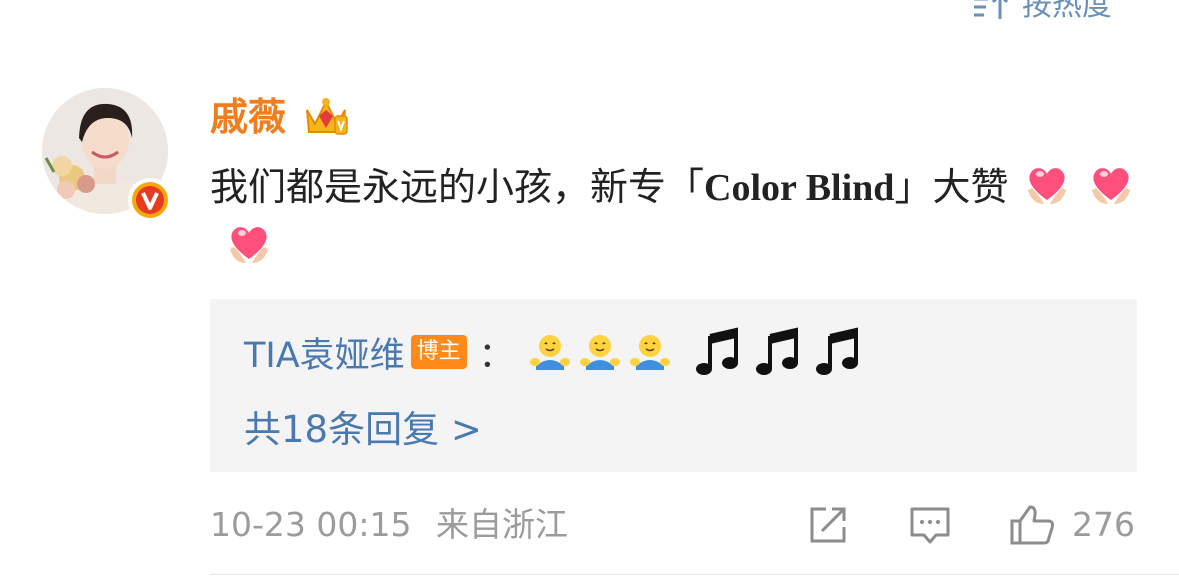 The height and width of the screenshot is (579, 1179). What do you see at coordinates (1067, 11) in the screenshot?
I see `sort-label: 按热度` at bounding box center [1067, 11].